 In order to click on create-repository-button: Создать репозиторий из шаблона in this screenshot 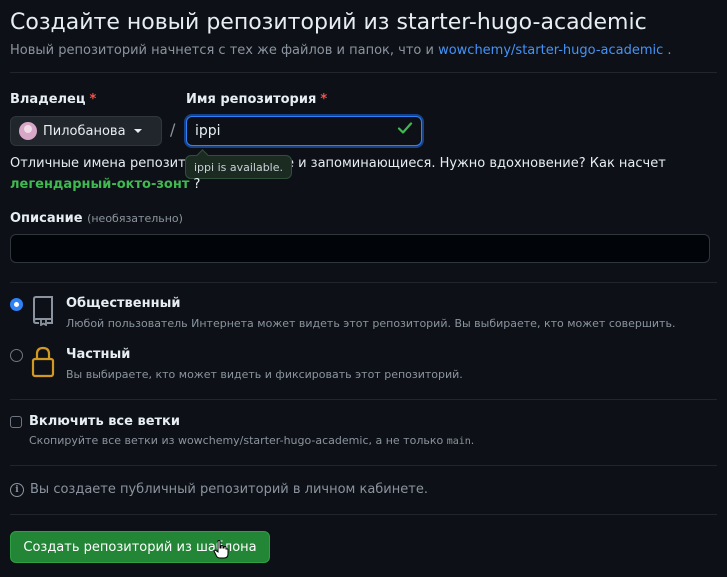, I will do `click(140, 547)`.